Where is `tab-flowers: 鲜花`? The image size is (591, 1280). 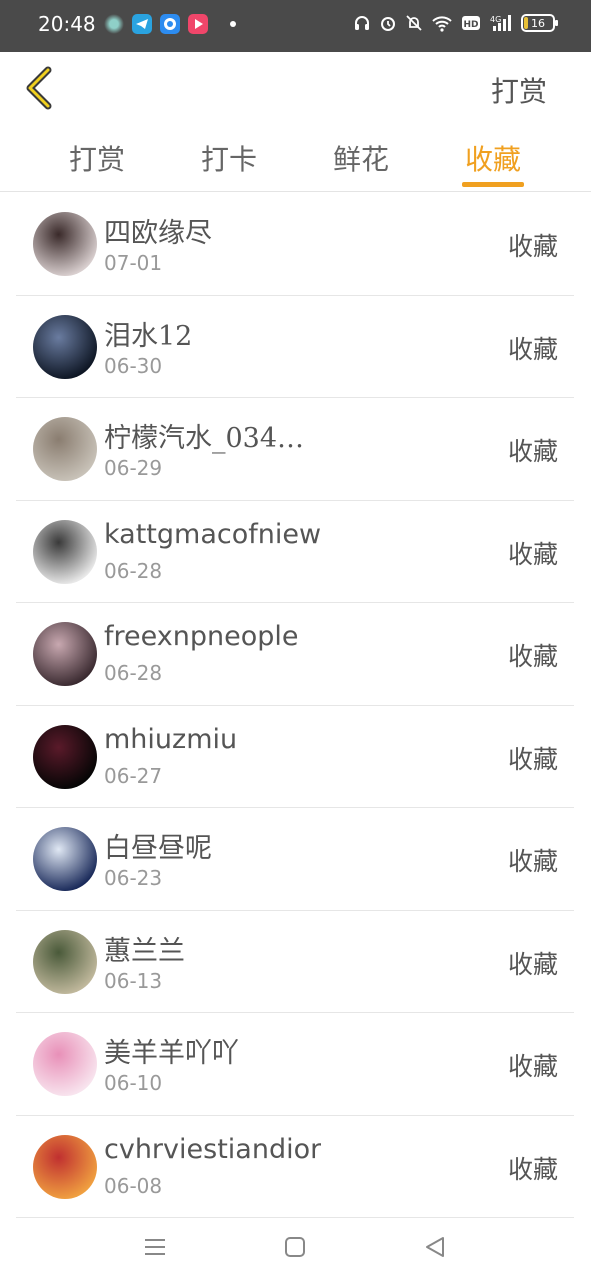
tab-flowers: 鲜花 is located at coordinates (361, 158).